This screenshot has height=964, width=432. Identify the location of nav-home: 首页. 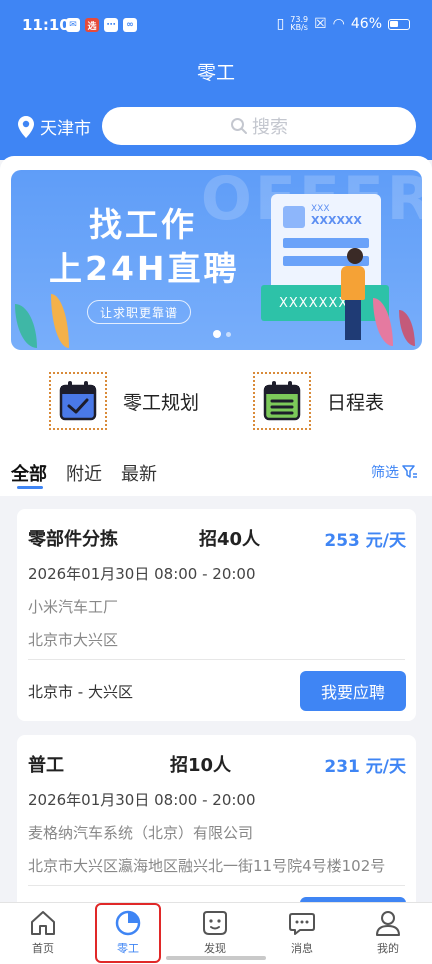
(43, 932).